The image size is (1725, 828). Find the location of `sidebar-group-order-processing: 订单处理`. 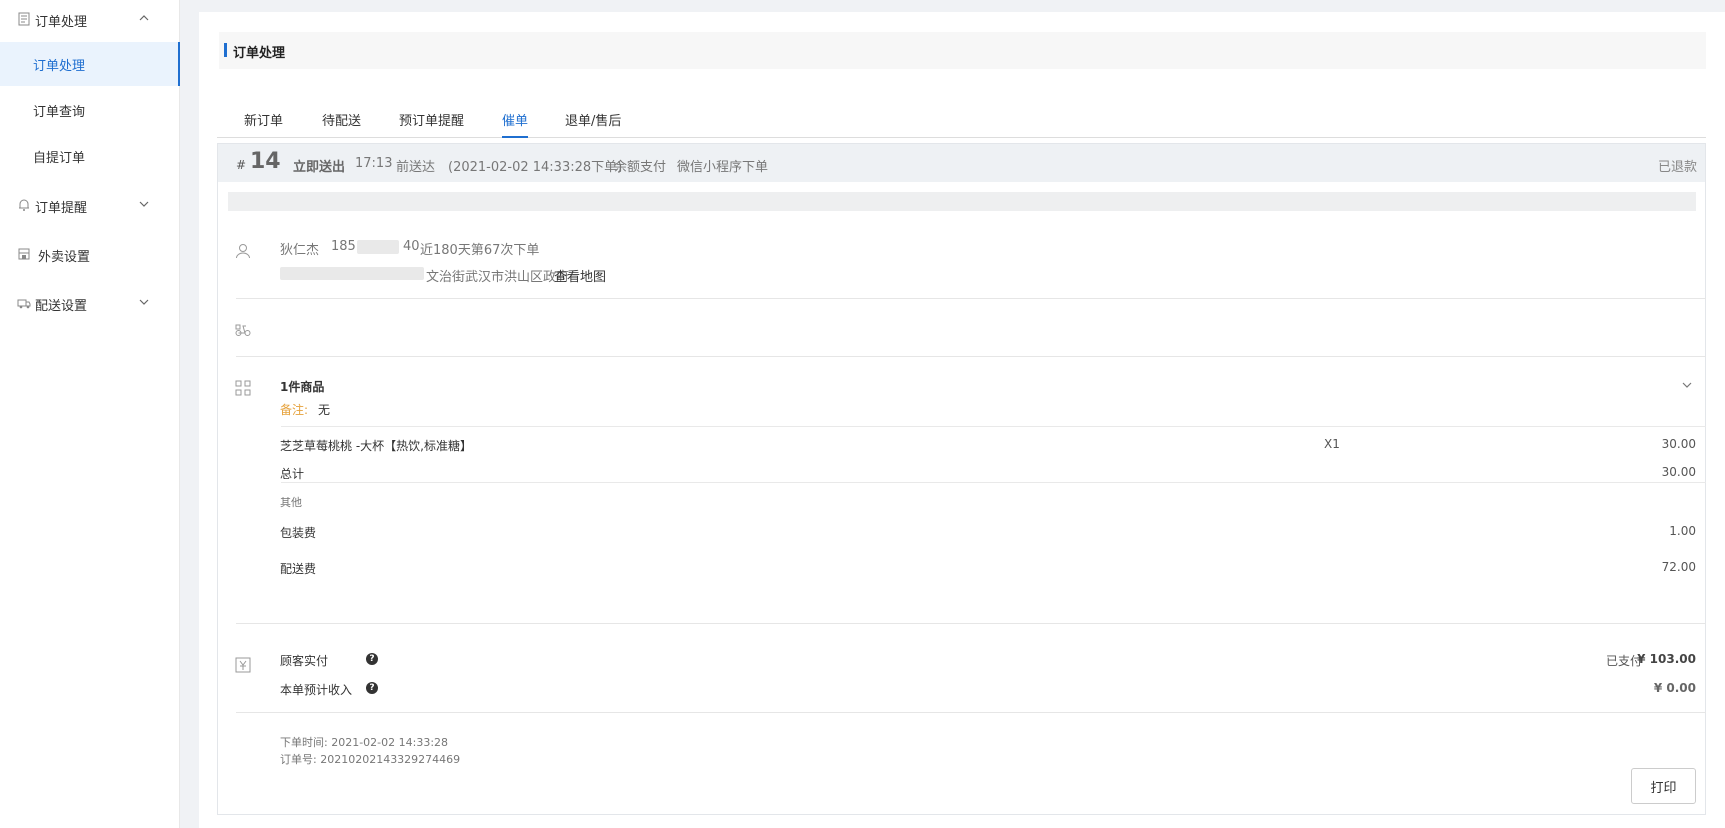

sidebar-group-order-processing: 订单处理 is located at coordinates (90, 19).